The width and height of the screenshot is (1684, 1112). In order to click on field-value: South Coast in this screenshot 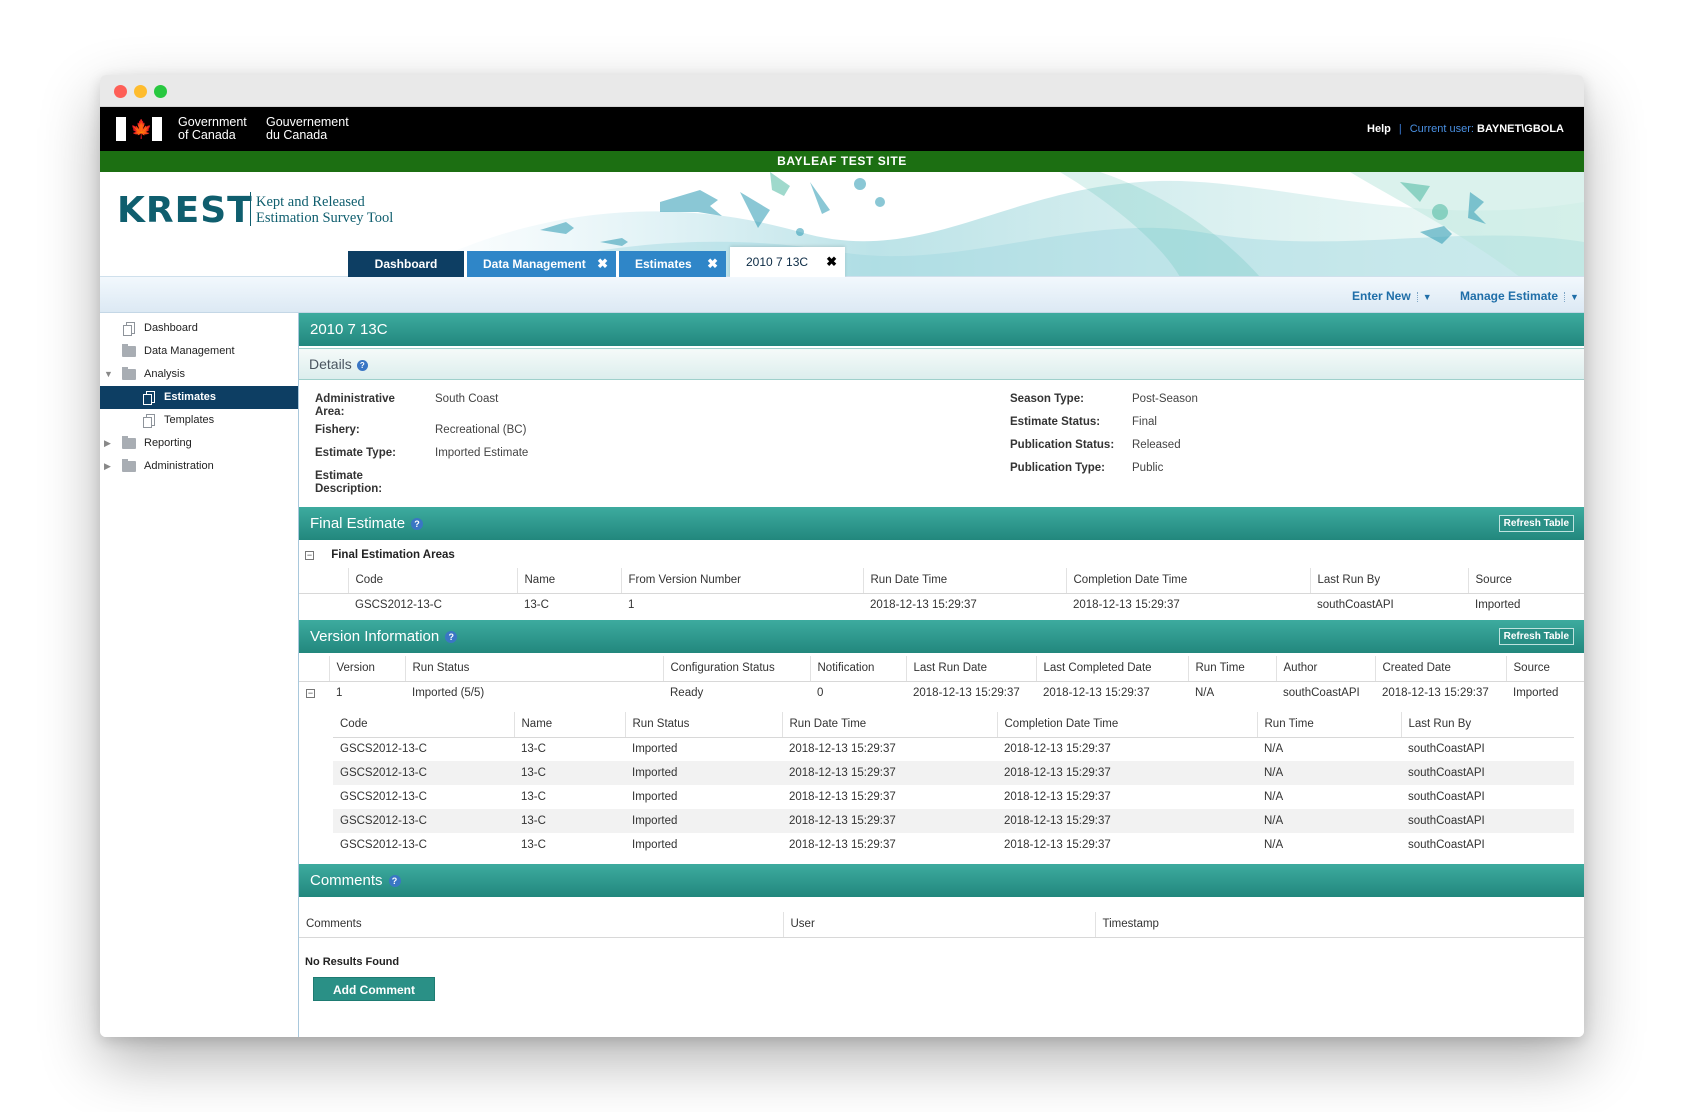, I will do `click(467, 399)`.